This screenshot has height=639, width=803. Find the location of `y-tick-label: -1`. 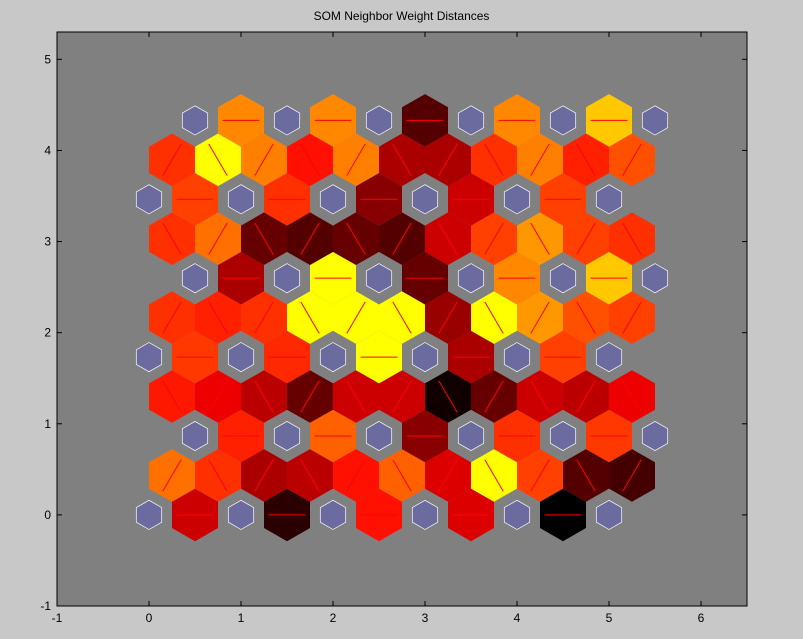

y-tick-label: -1 is located at coordinates (45, 606).